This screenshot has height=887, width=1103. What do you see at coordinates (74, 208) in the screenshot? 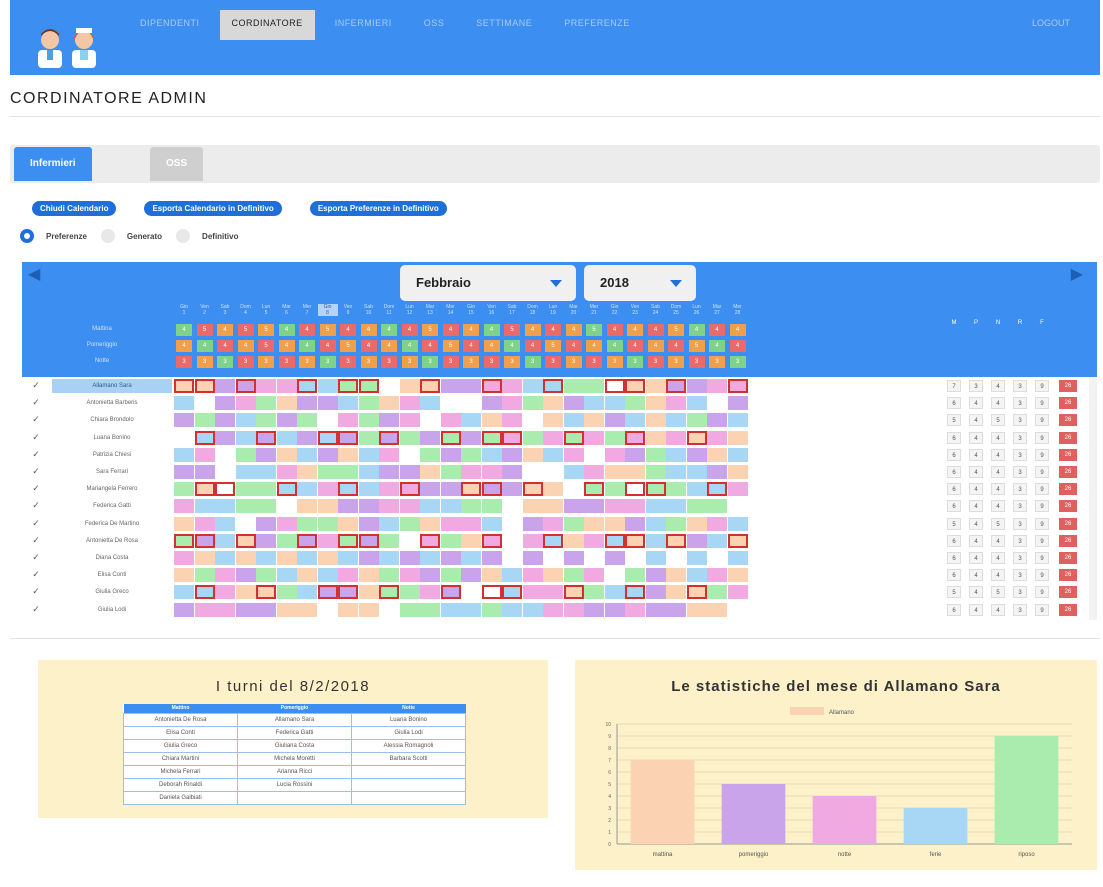
I see `close-calendar-button: Chiudi Calendario` at bounding box center [74, 208].